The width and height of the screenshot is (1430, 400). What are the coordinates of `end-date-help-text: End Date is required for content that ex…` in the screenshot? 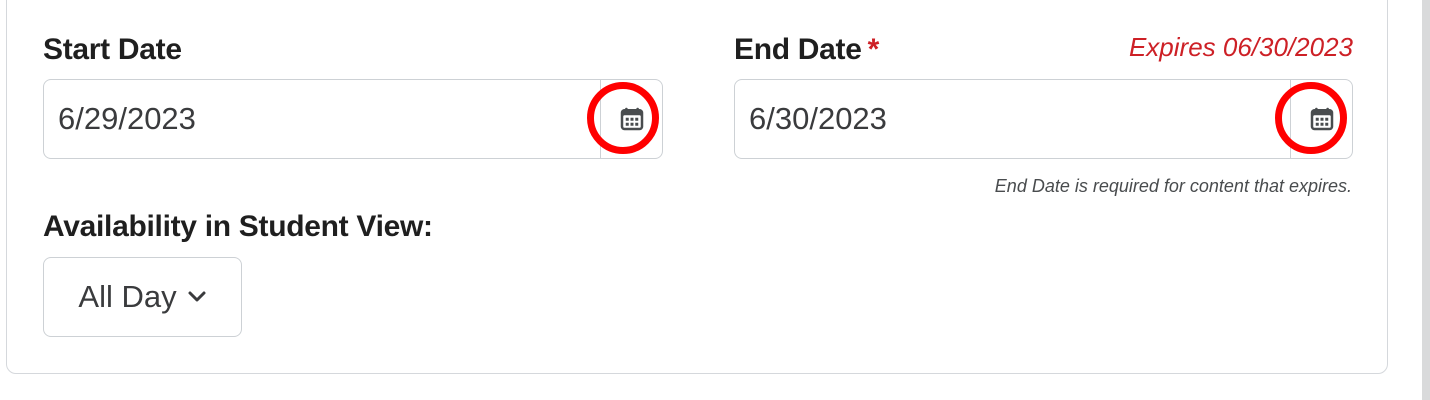 It's located at (1173, 186).